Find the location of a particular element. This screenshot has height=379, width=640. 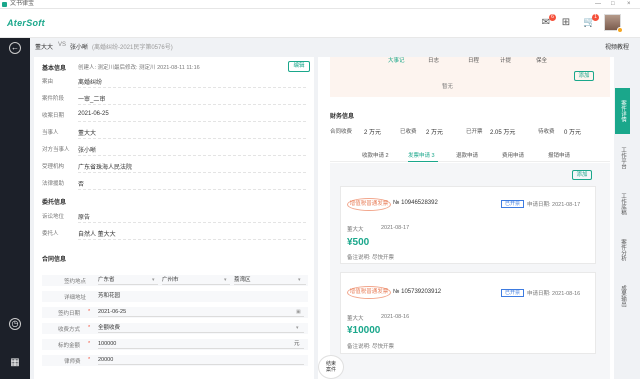

title-bar: 文书律宝 — □ × is located at coordinates (320, 4).